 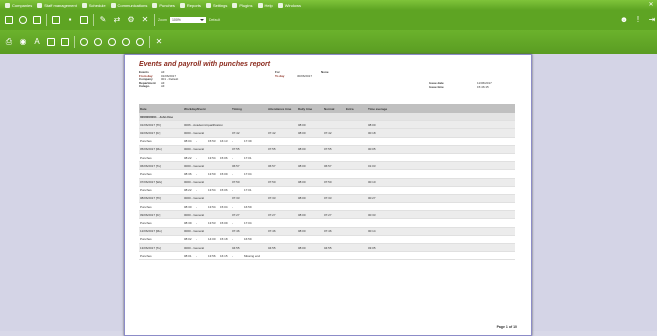 What do you see at coordinates (372, 214) in the screenshot?
I see `table-cell: 00:33` at bounding box center [372, 214].